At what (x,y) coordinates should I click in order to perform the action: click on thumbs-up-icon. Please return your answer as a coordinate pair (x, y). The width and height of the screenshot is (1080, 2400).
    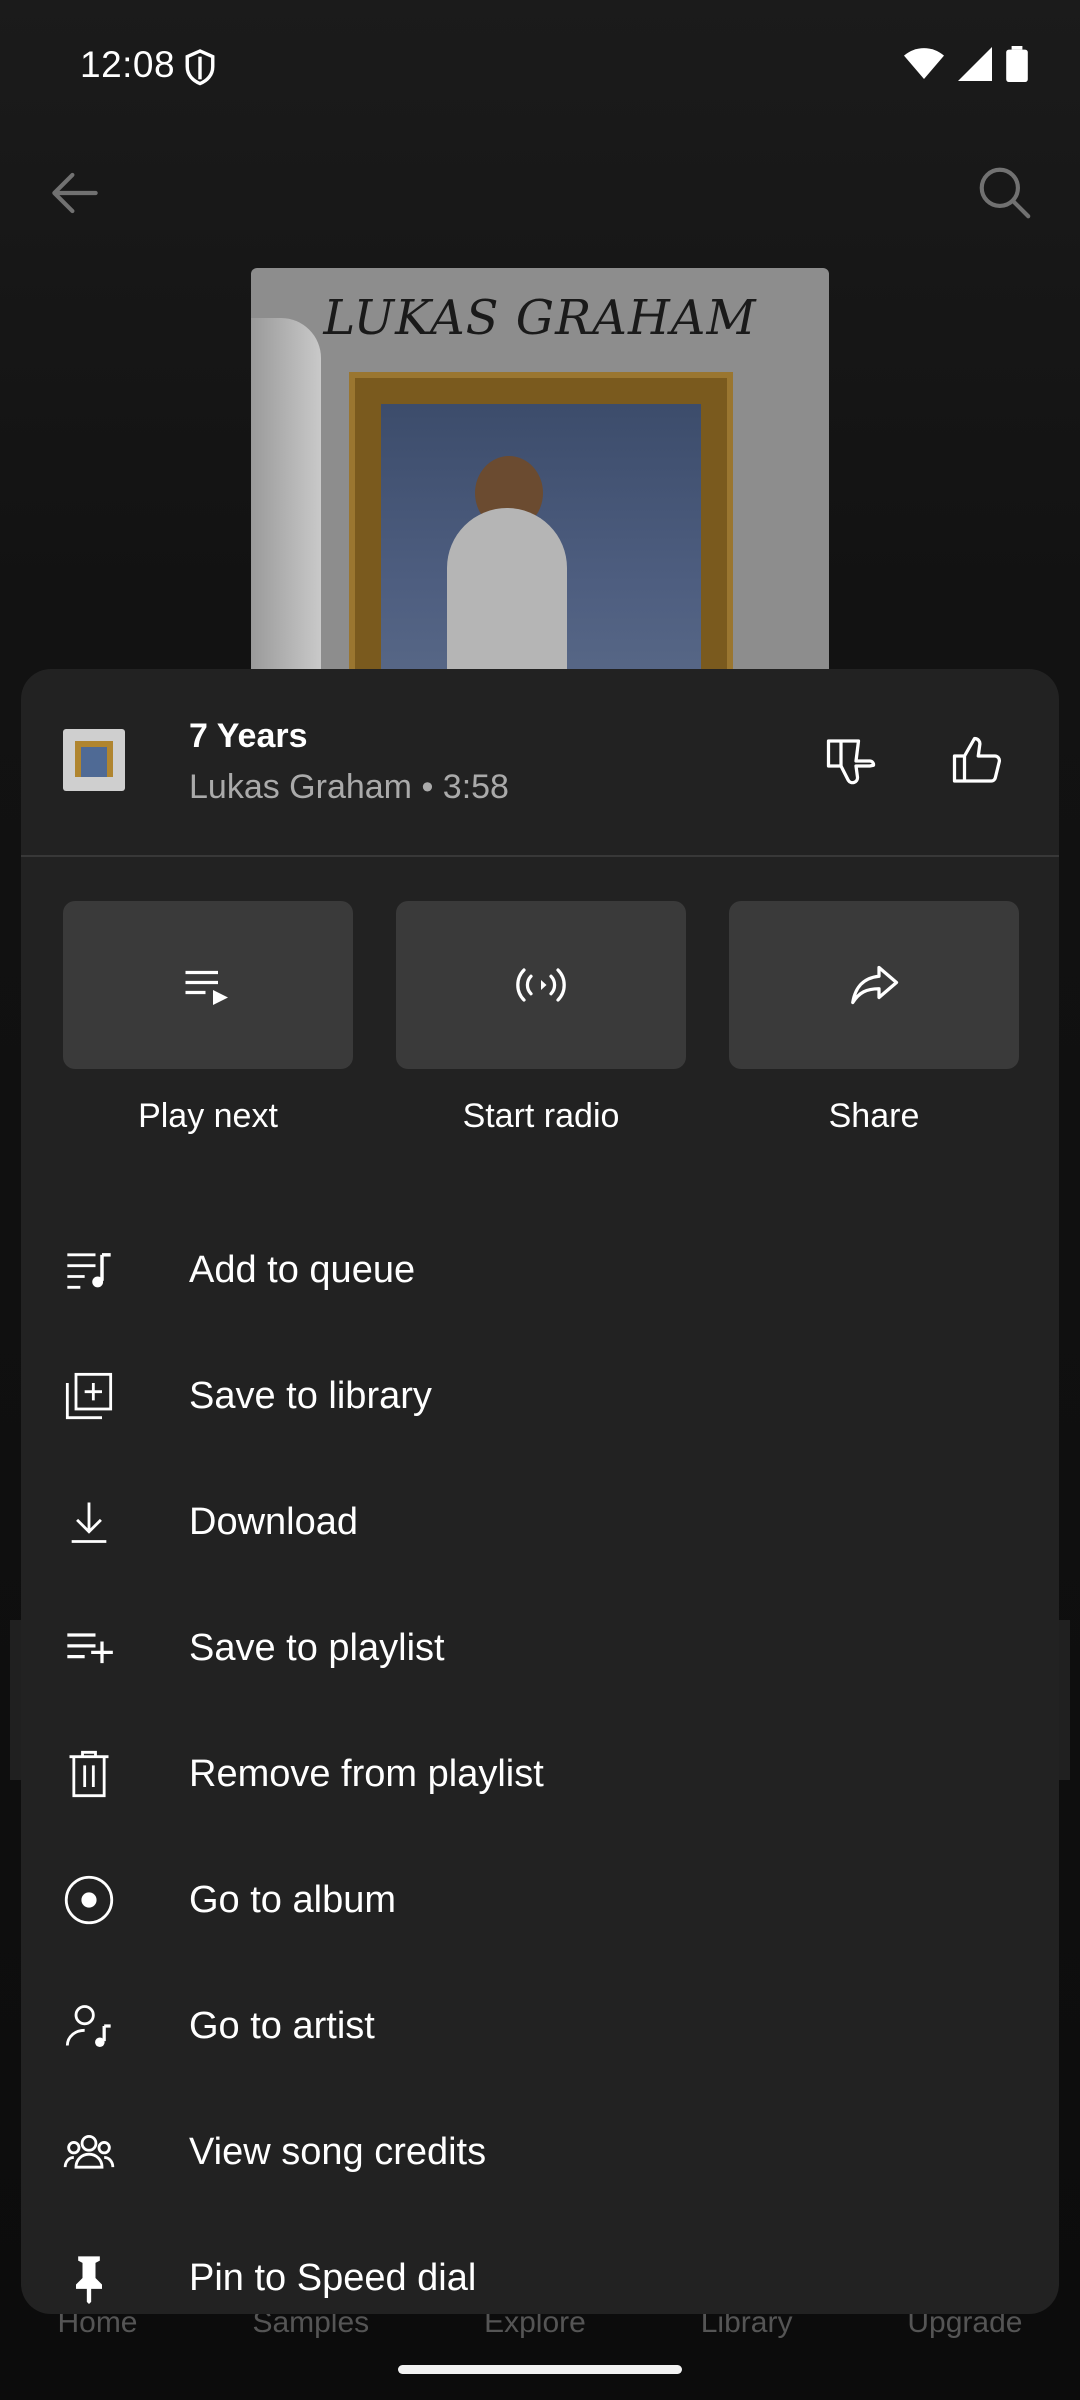
    Looking at the image, I should click on (977, 759).